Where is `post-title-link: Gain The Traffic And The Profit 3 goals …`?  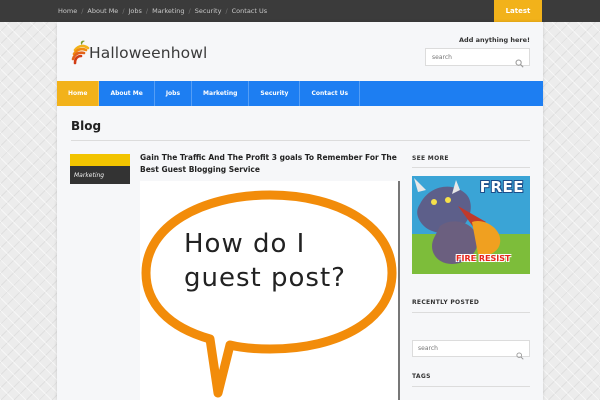 post-title-link: Gain The Traffic And The Profit 3 goals … is located at coordinates (270, 164).